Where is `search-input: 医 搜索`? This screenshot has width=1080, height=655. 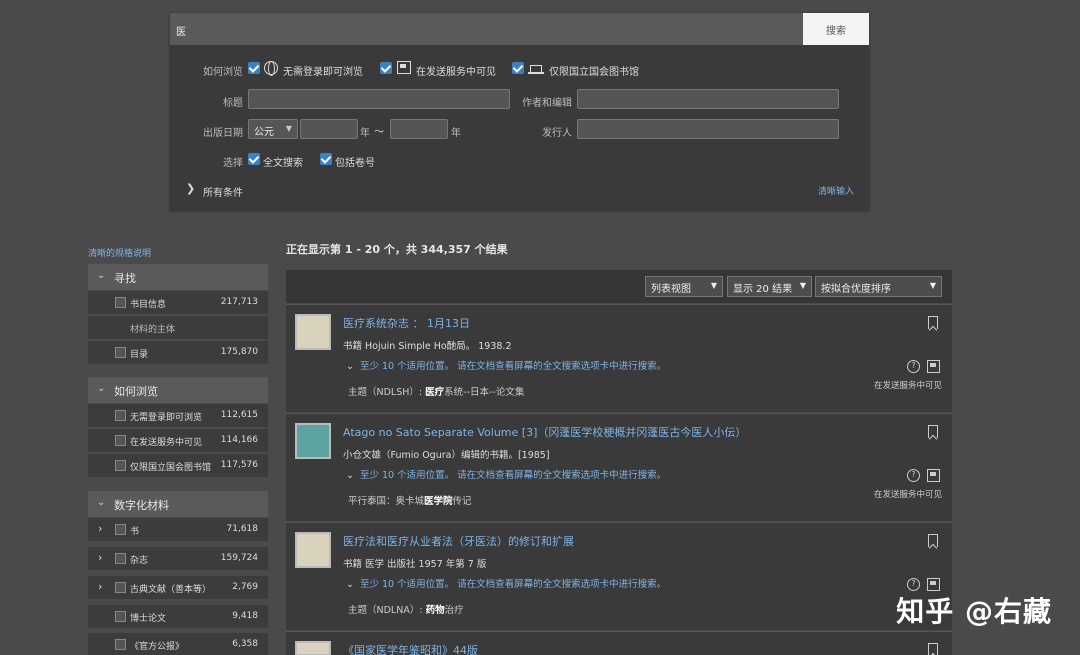
search-input: 医 搜索 is located at coordinates (519, 29).